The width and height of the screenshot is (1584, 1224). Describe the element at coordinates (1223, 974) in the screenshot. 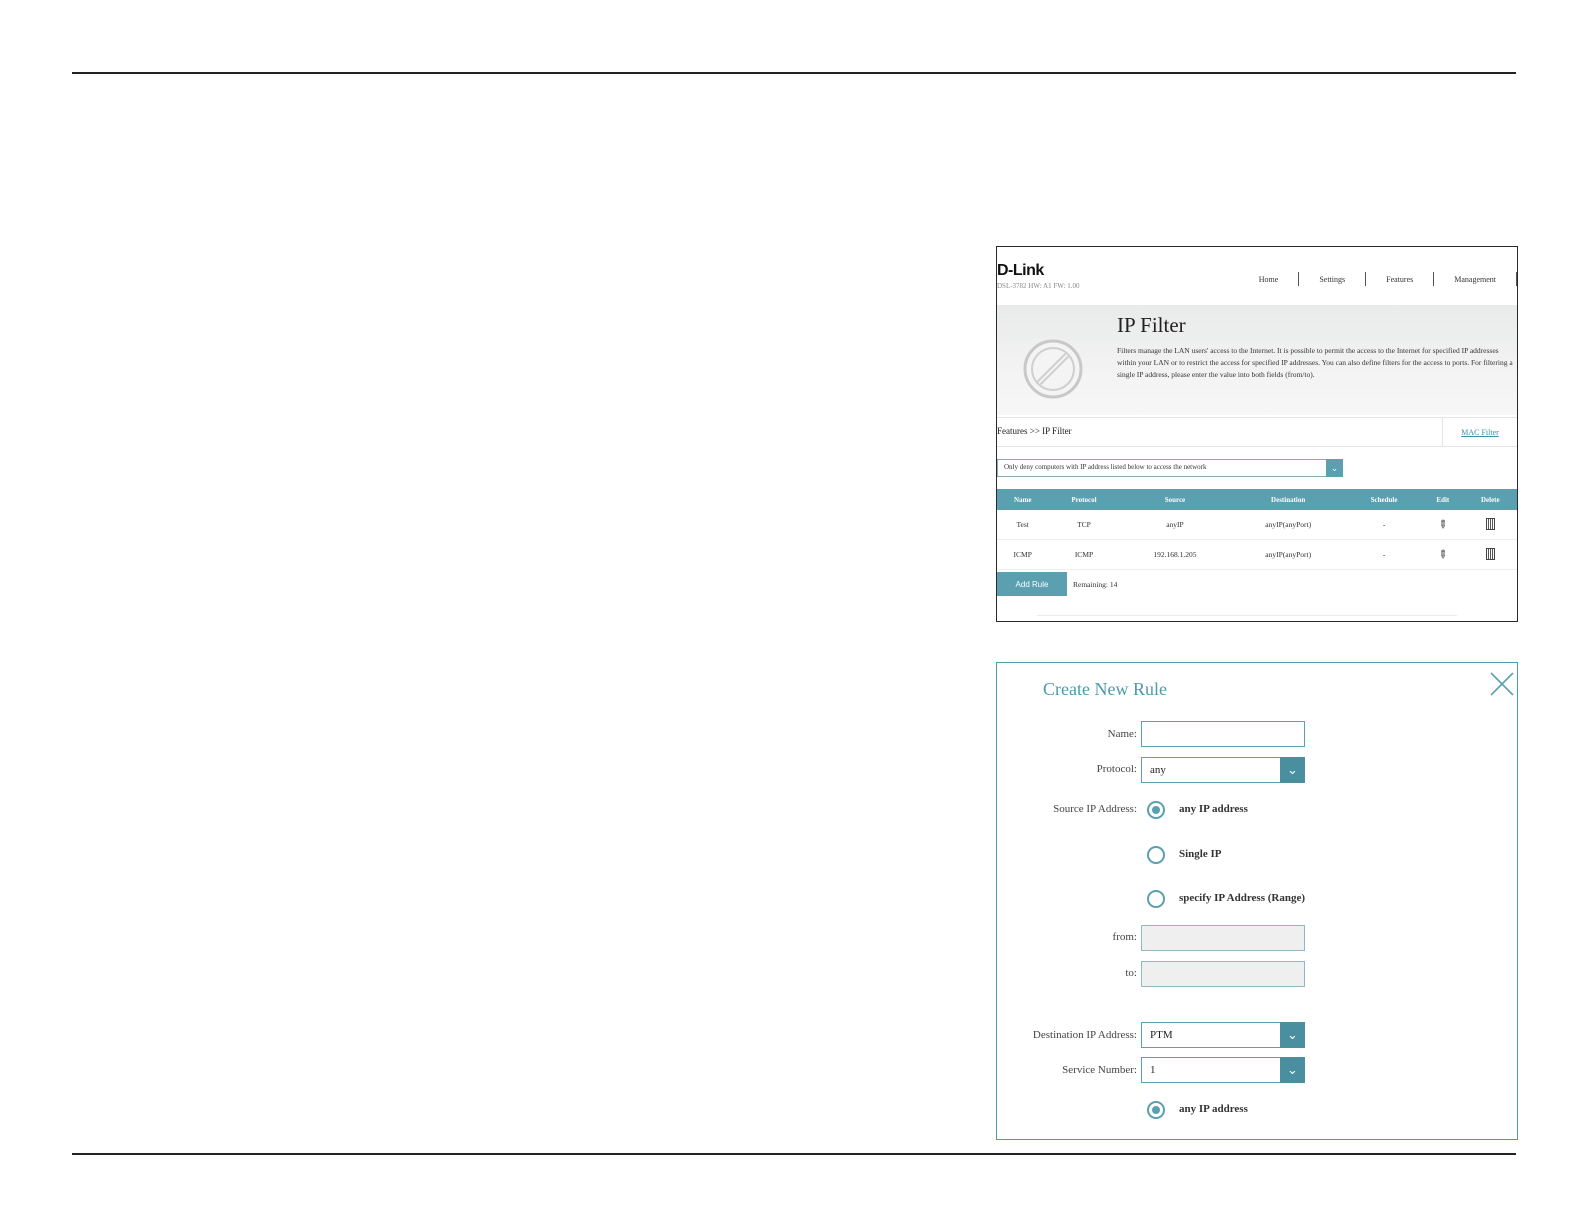

I see `to-input` at that location.